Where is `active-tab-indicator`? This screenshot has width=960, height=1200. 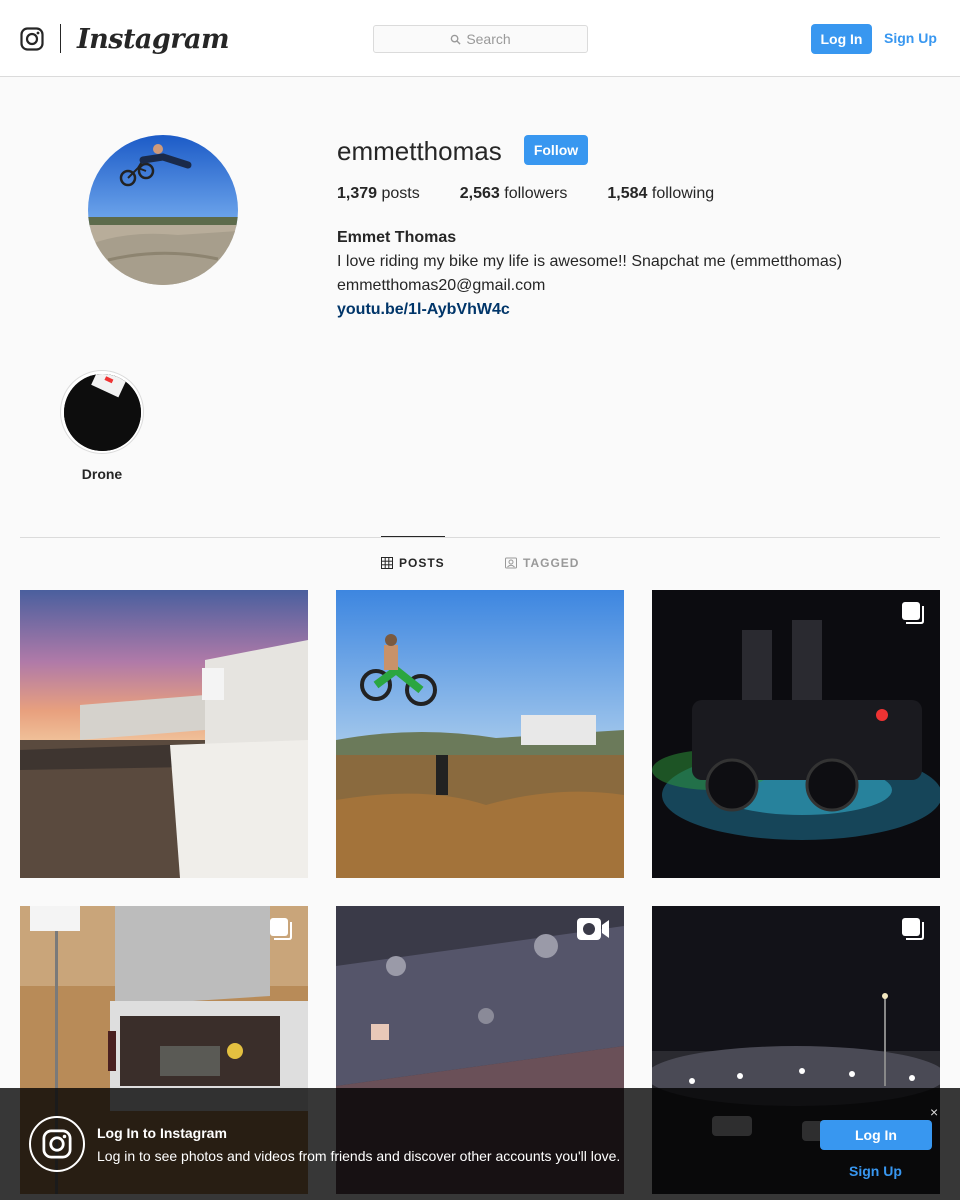 active-tab-indicator is located at coordinates (413, 536).